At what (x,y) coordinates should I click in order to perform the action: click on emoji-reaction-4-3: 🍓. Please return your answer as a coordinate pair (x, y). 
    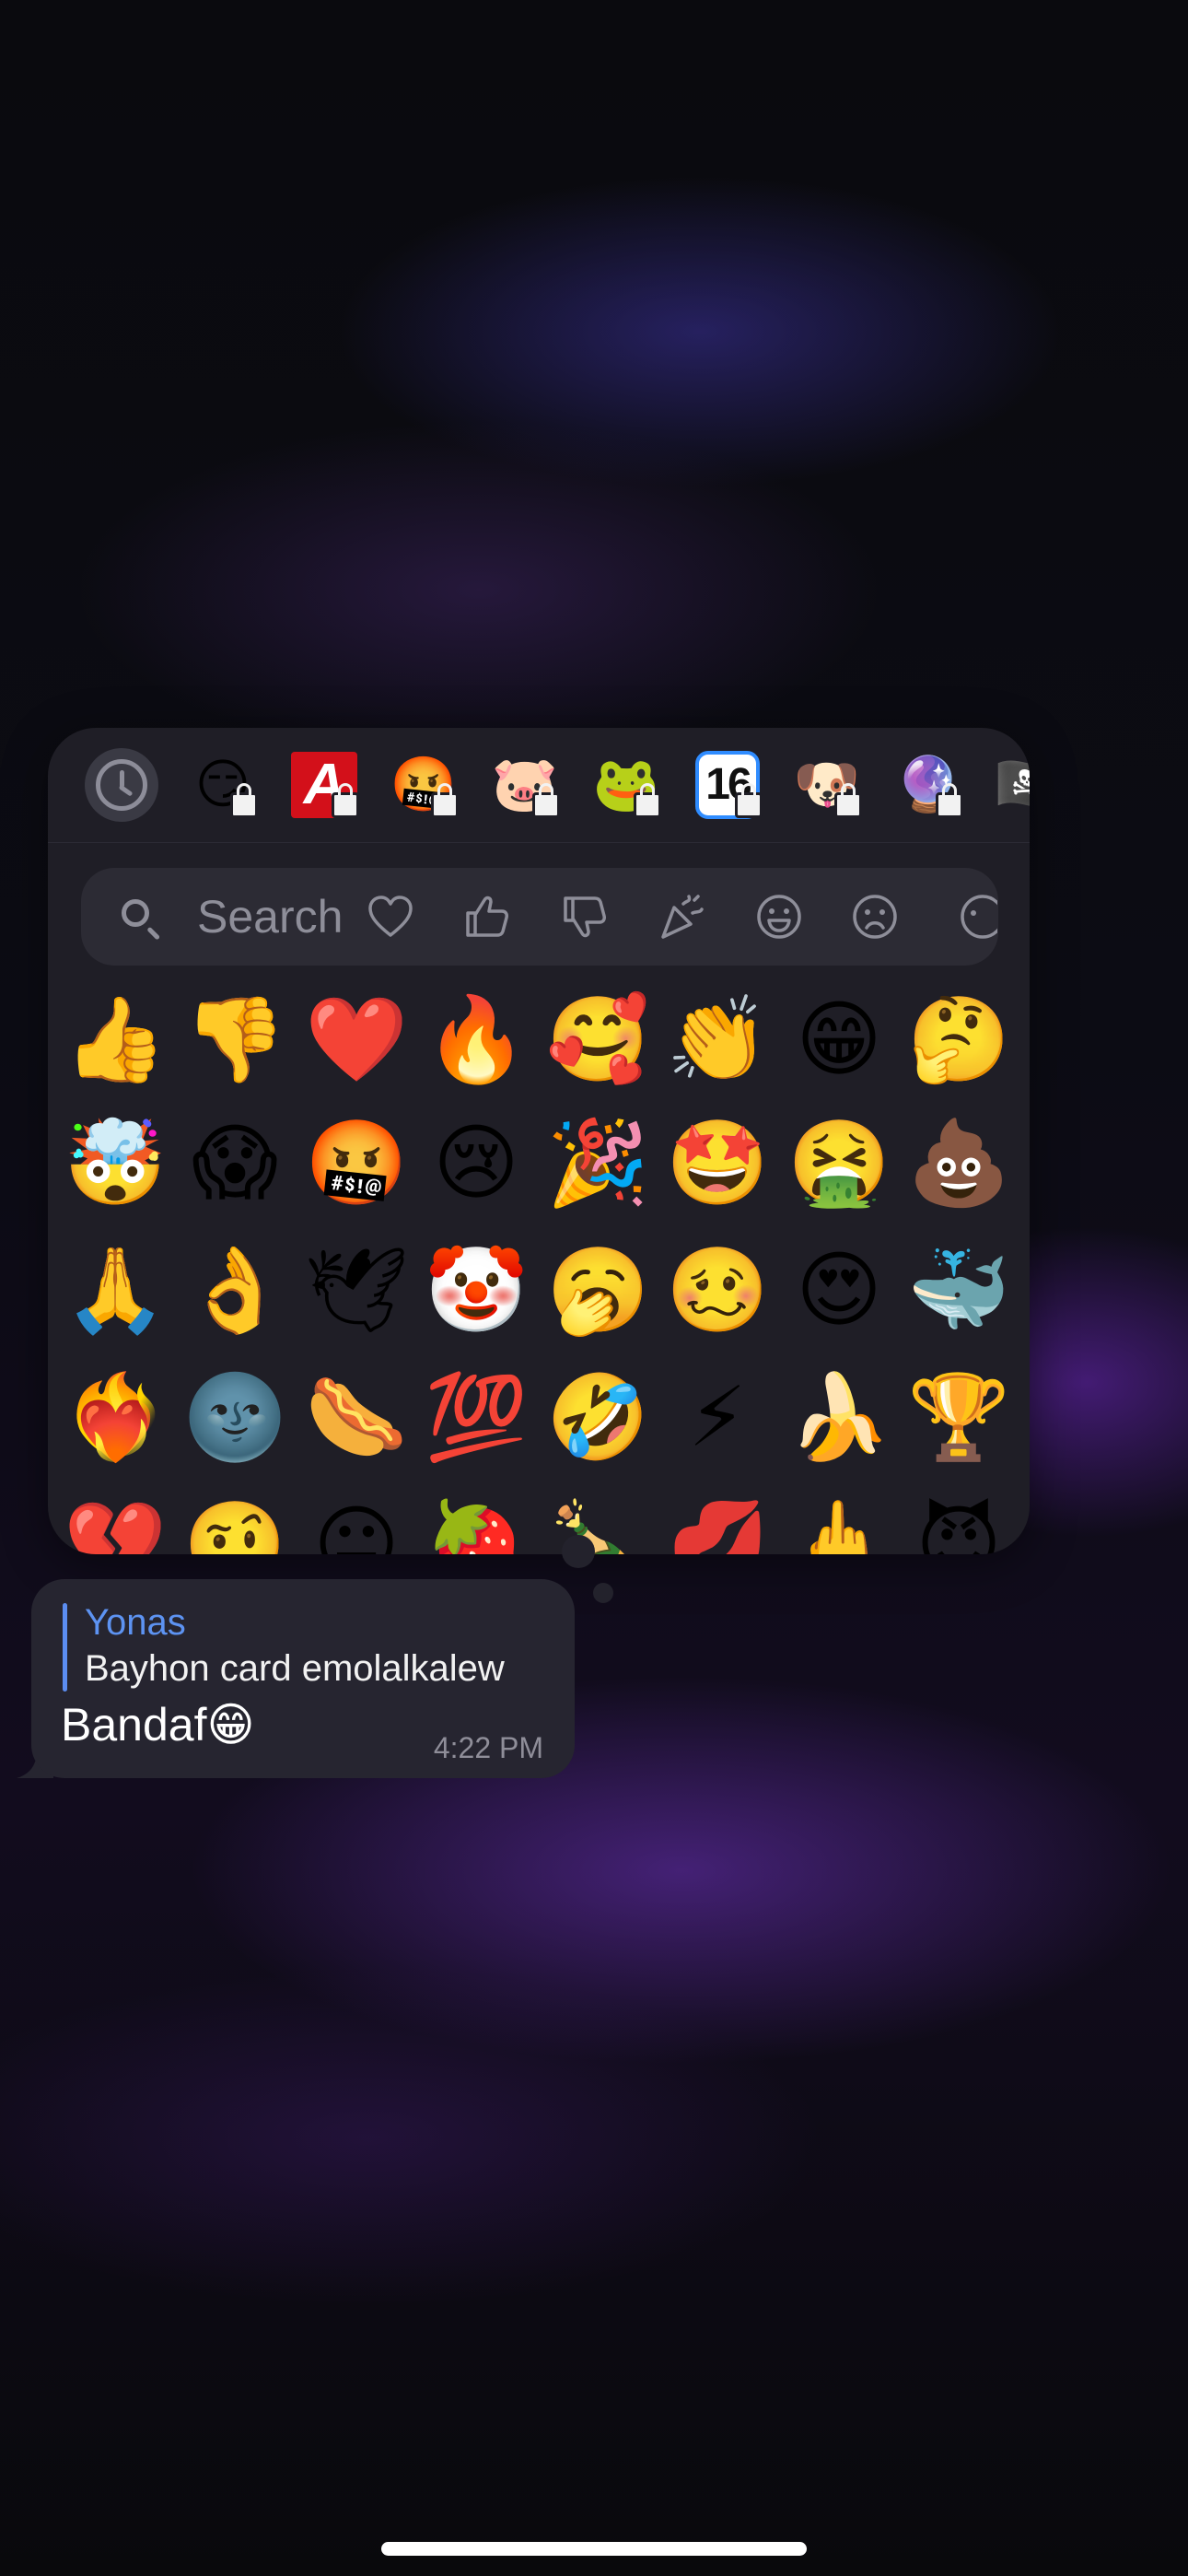
    Looking at the image, I should click on (476, 1523).